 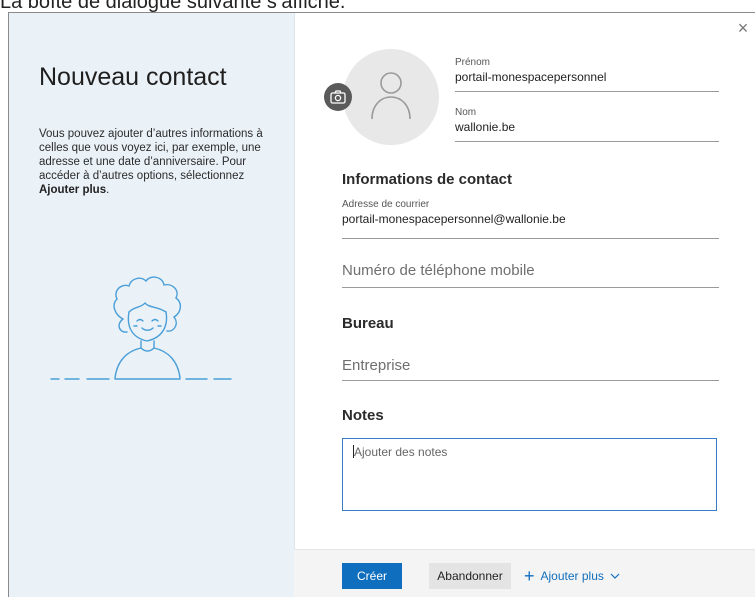 I want to click on contact-info-heading: Informations de contact, so click(x=427, y=179).